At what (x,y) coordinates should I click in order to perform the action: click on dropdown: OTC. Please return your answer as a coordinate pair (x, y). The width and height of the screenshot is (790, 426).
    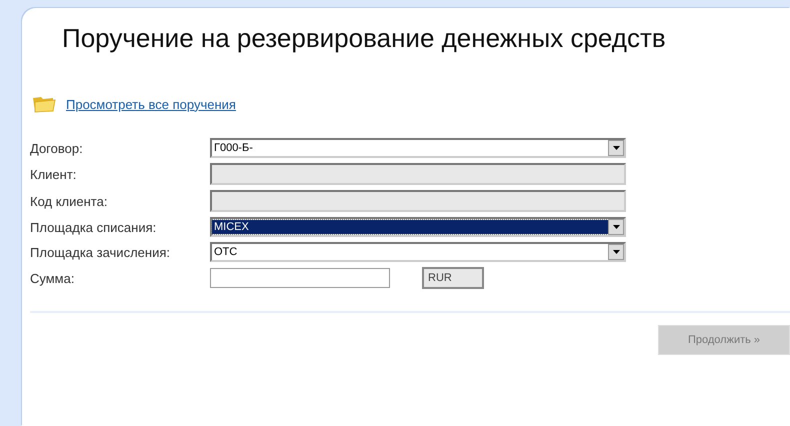
    Looking at the image, I should click on (418, 252).